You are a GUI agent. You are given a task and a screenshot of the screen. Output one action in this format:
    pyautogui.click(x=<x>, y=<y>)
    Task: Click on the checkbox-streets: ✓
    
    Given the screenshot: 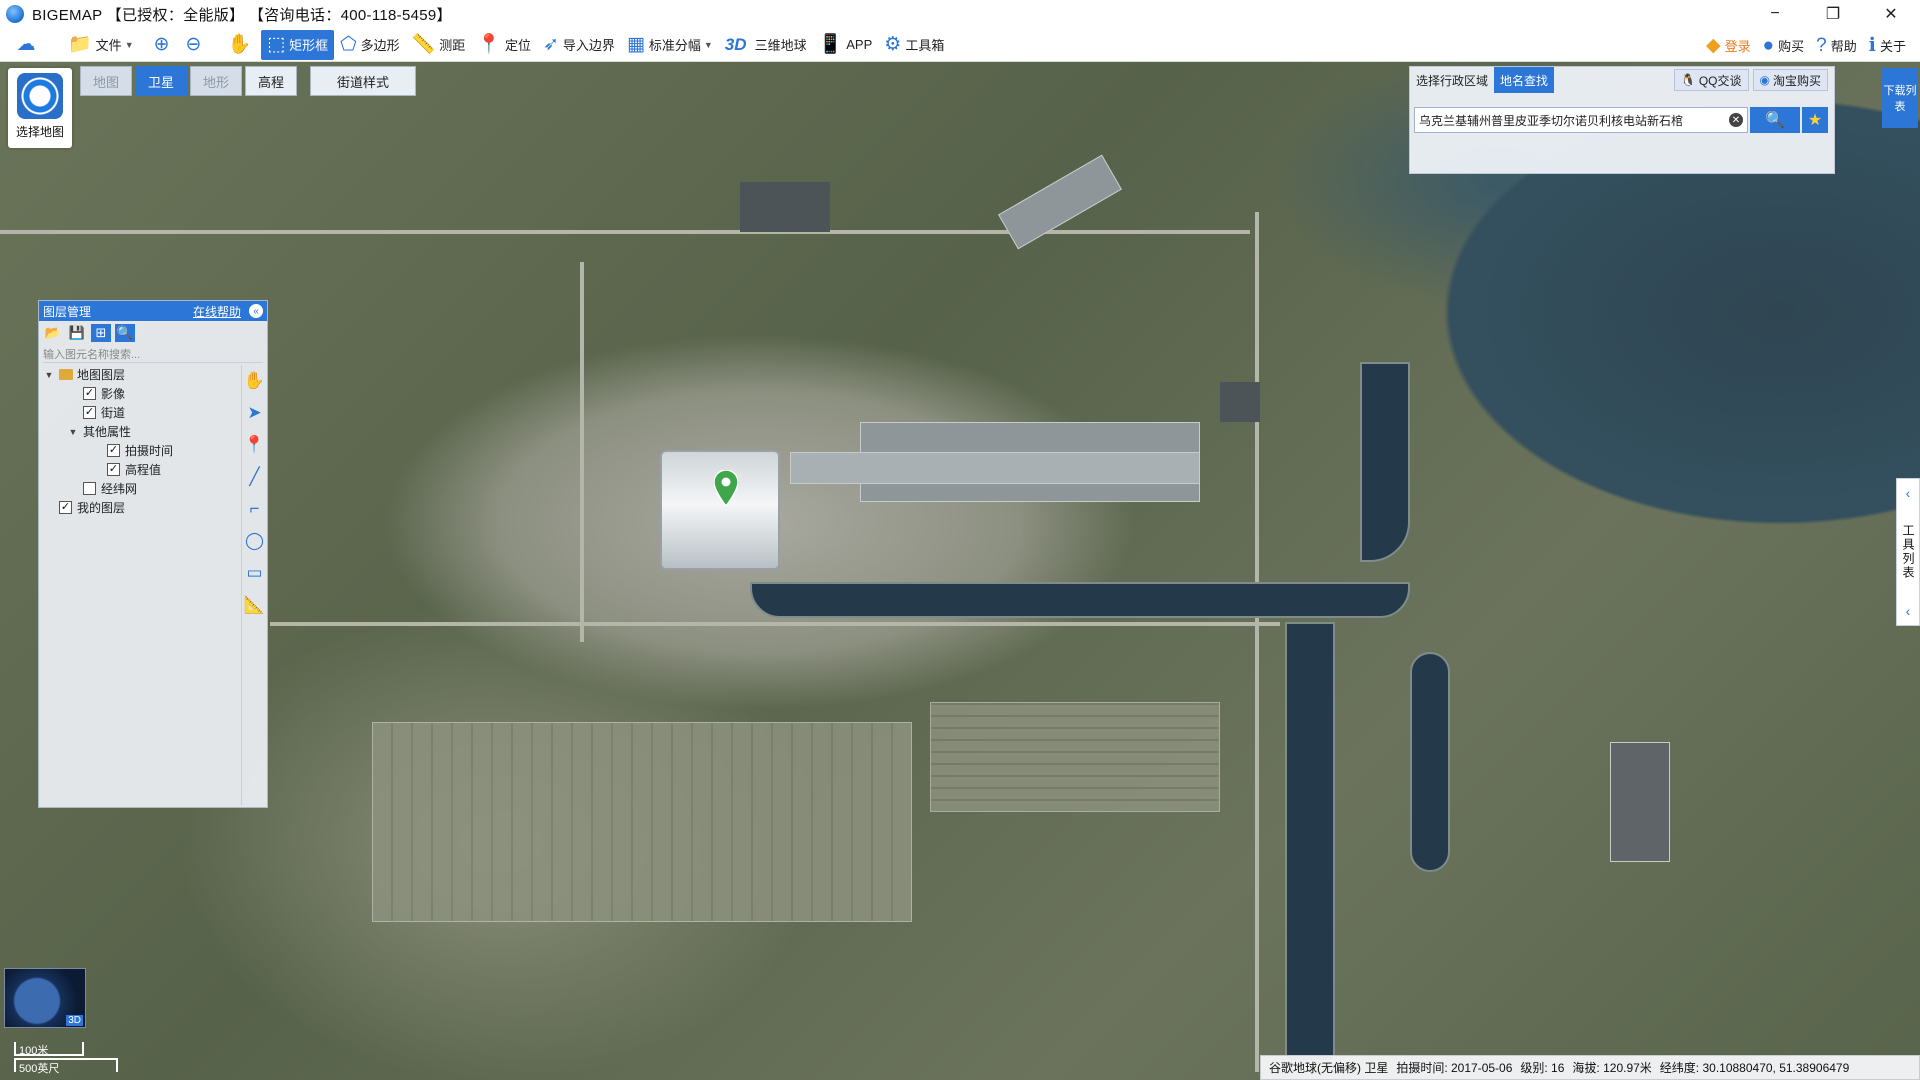 What is the action you would take?
    pyautogui.click(x=89, y=412)
    